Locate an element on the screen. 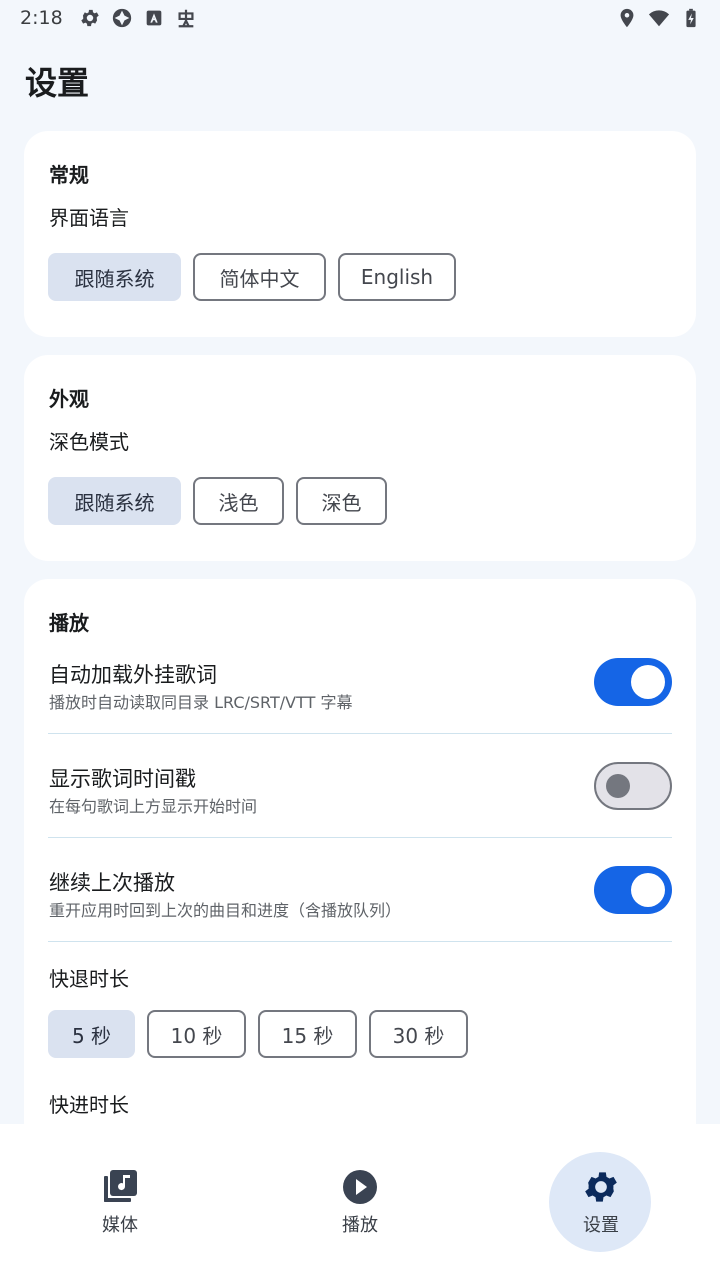  playback-section-title: 播放 is located at coordinates (69, 623).